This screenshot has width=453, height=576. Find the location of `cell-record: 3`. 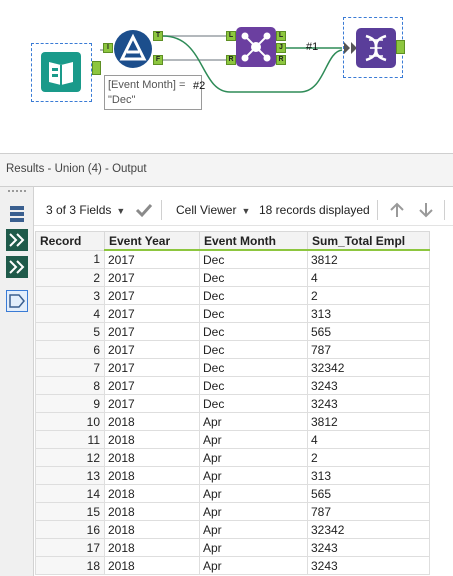

cell-record: 3 is located at coordinates (70, 295).